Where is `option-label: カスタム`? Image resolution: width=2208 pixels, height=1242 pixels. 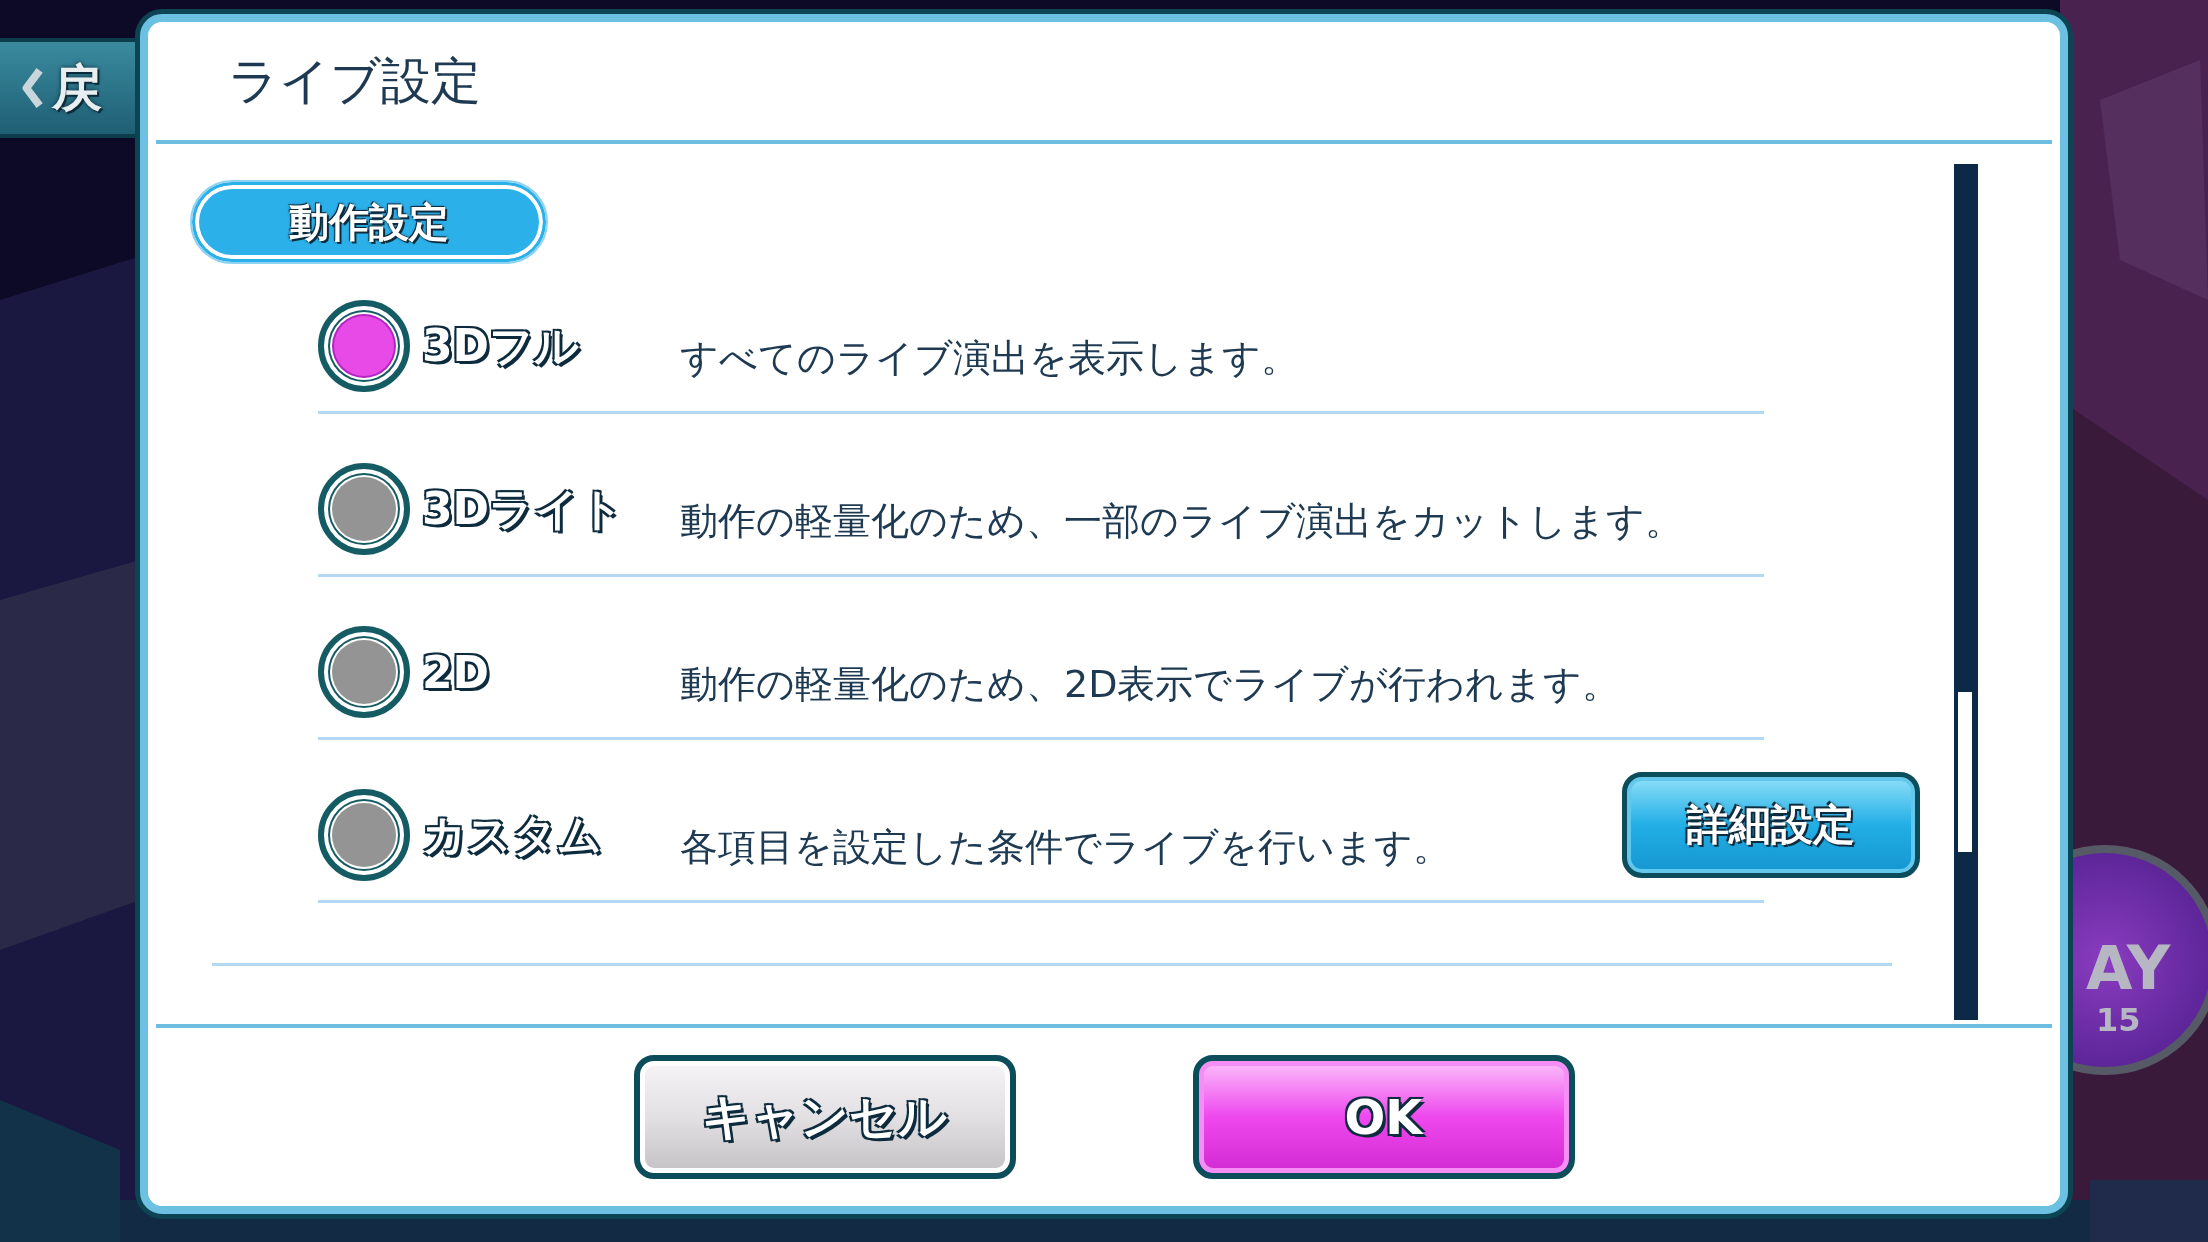
option-label: カスタム is located at coordinates (512, 834).